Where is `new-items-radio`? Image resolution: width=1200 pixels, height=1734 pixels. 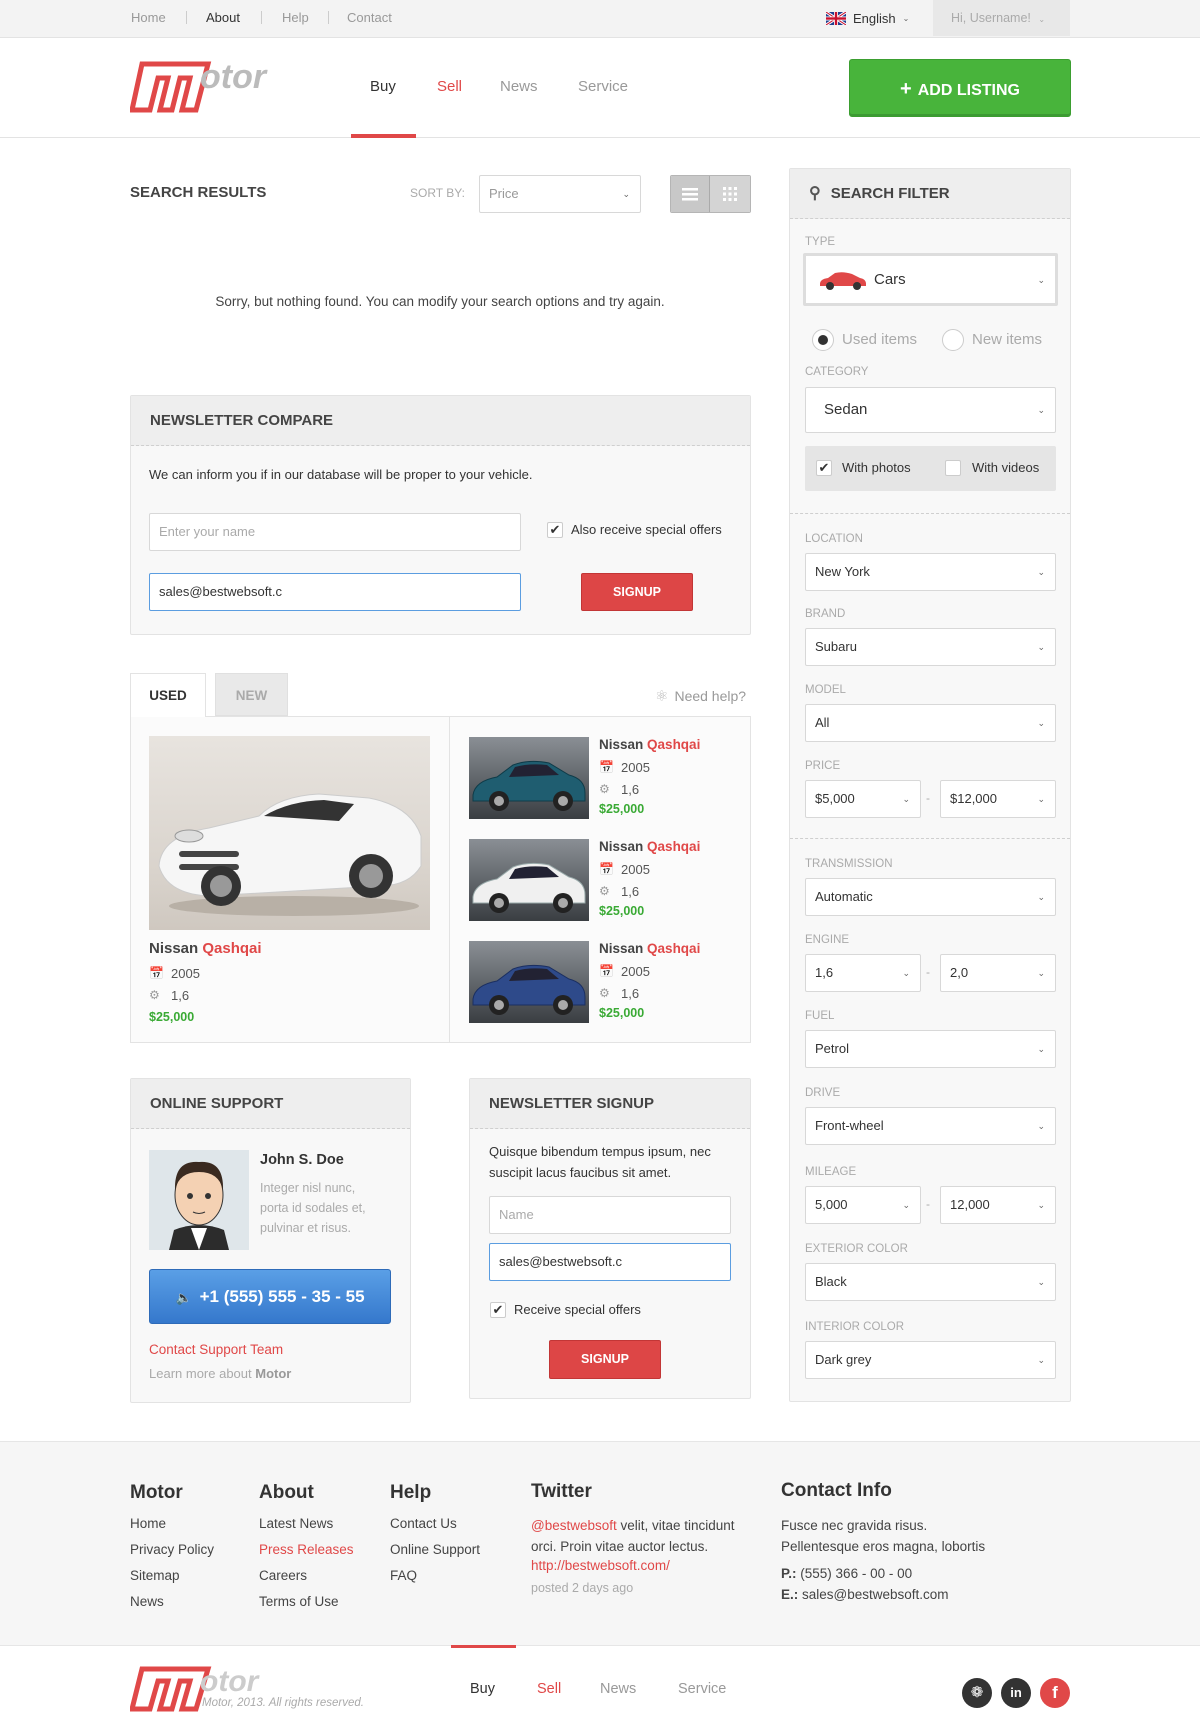
new-items-radio is located at coordinates (953, 340).